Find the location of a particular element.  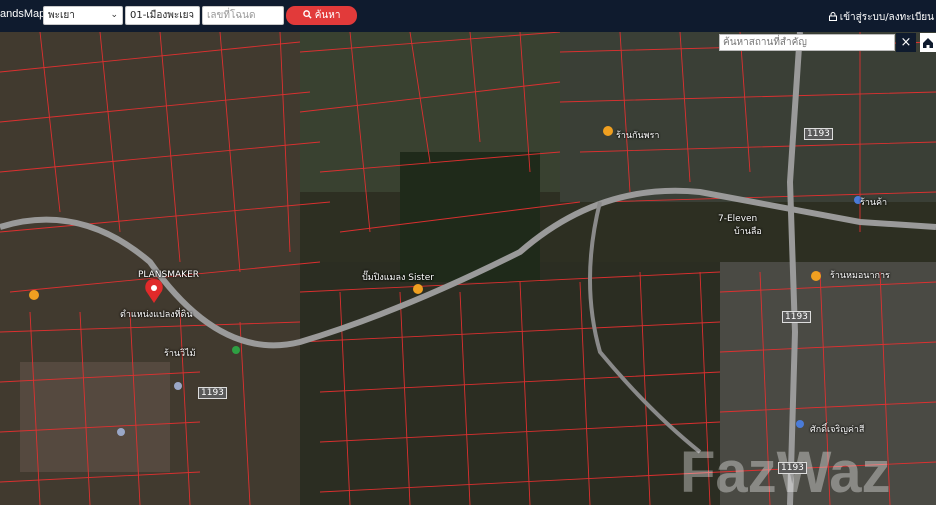

home-icon is located at coordinates (928, 43).